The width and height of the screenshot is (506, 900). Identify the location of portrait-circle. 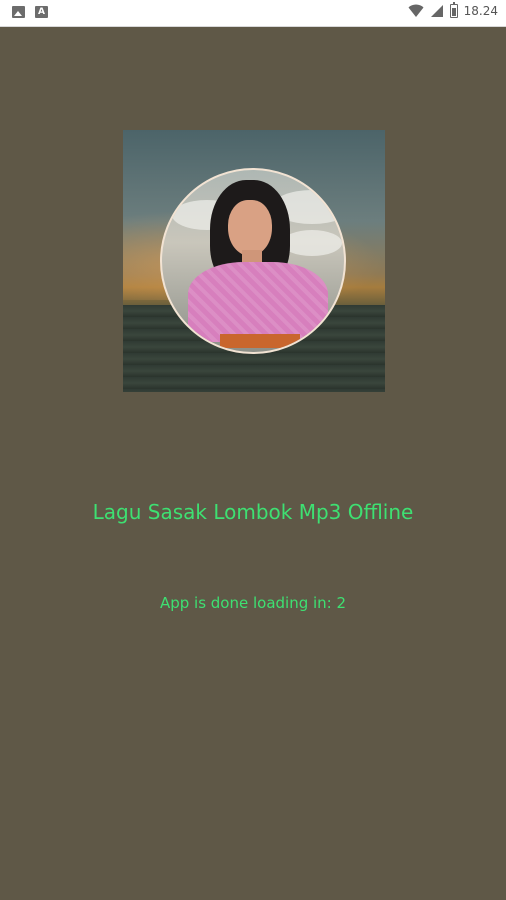
(253, 261).